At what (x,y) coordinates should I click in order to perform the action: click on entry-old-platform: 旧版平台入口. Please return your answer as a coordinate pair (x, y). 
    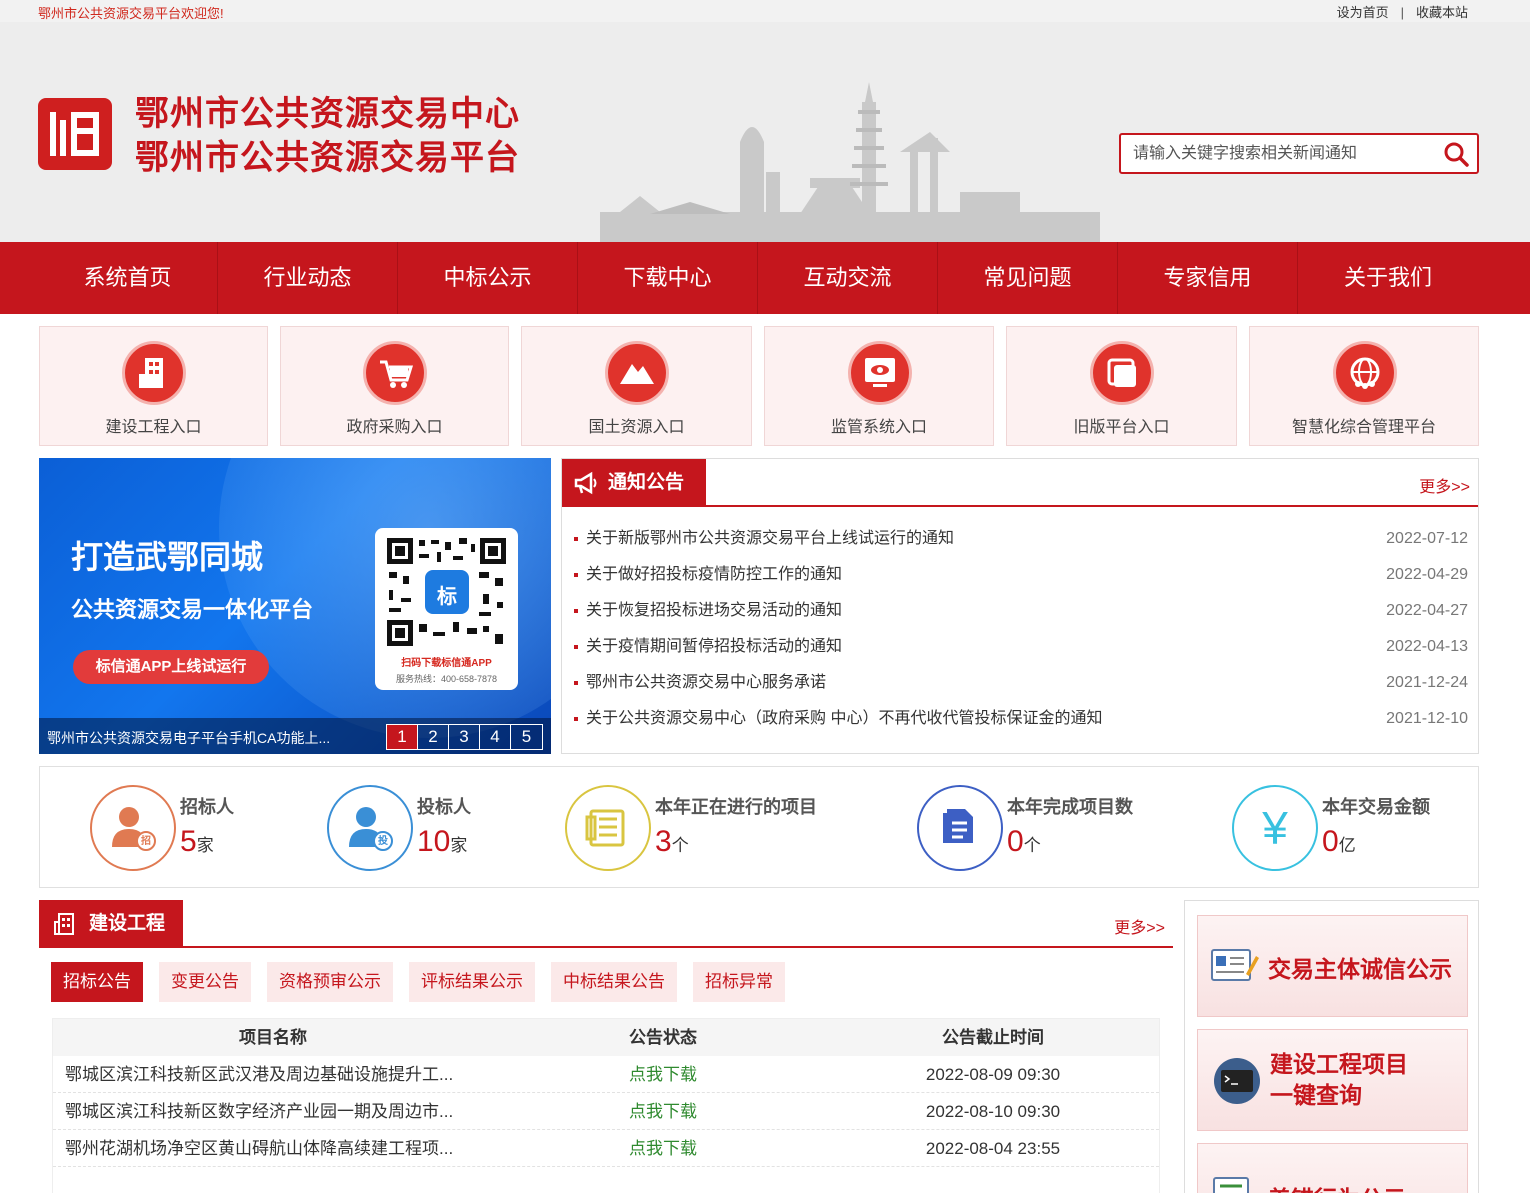
    Looking at the image, I should click on (1121, 386).